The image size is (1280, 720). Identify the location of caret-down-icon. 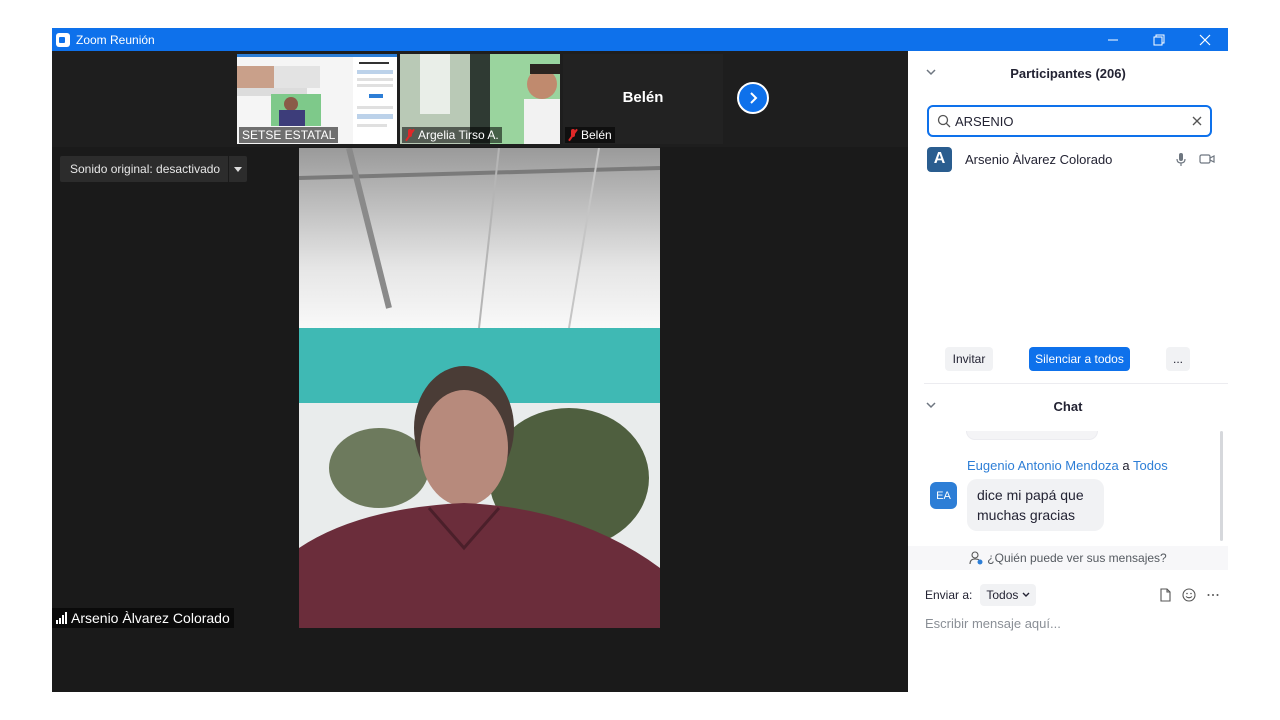
(238, 169).